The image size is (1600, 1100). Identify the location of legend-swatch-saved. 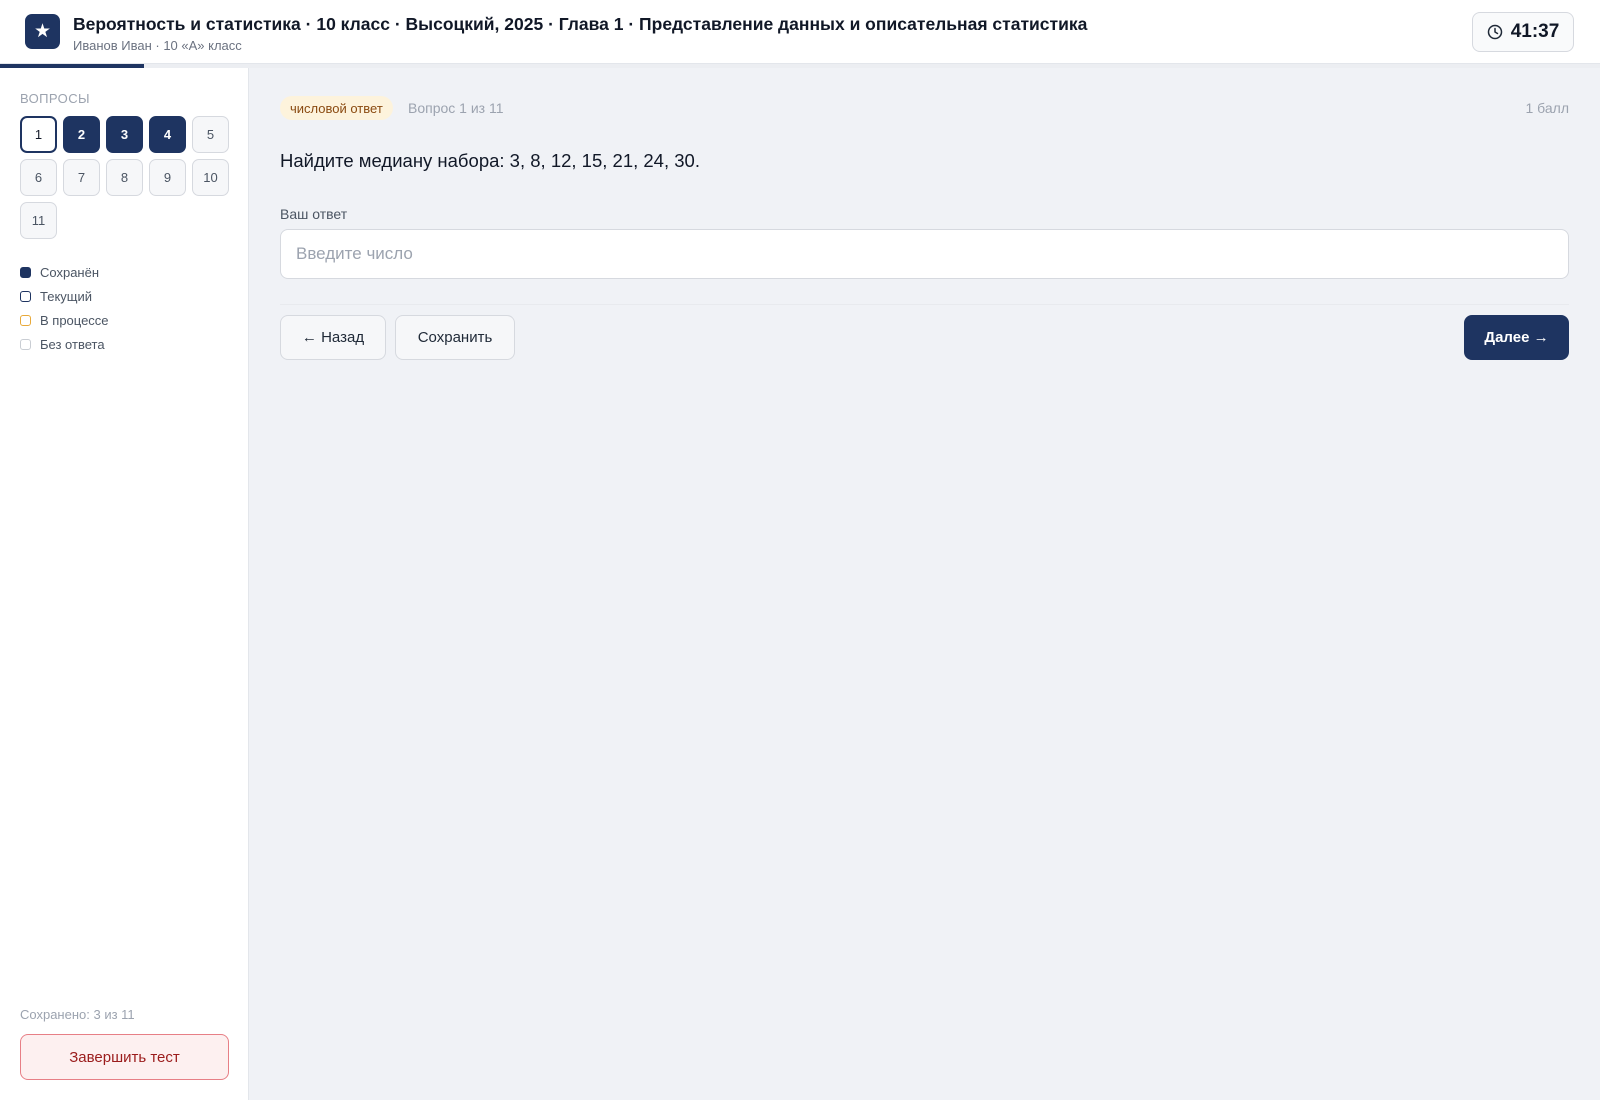
(25, 272).